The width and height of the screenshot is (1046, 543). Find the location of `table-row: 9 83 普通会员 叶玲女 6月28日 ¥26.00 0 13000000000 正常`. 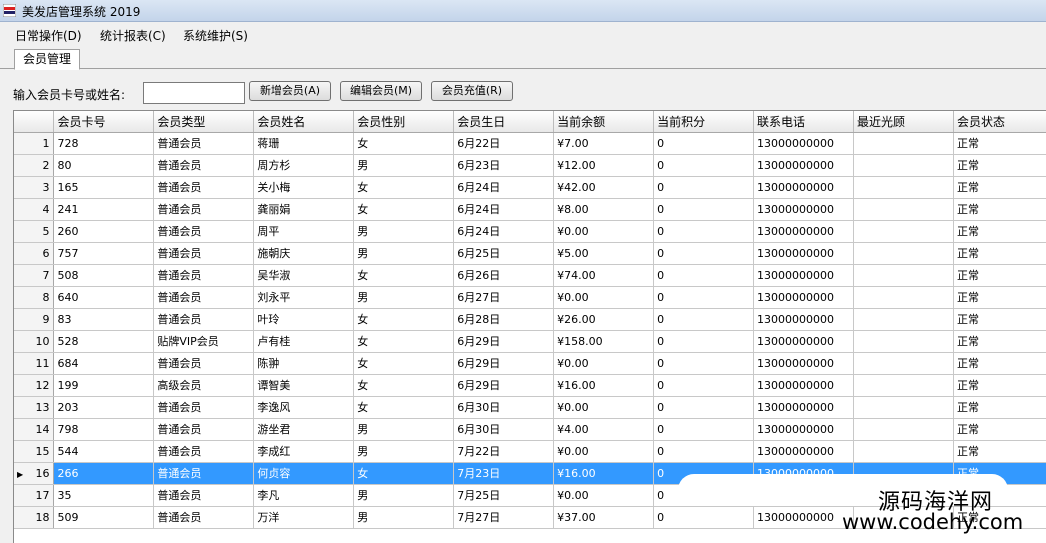

table-row: 9 83 普通会员 叶玲女 6月28日 ¥26.00 0 13000000000 正常 is located at coordinates (530, 319).